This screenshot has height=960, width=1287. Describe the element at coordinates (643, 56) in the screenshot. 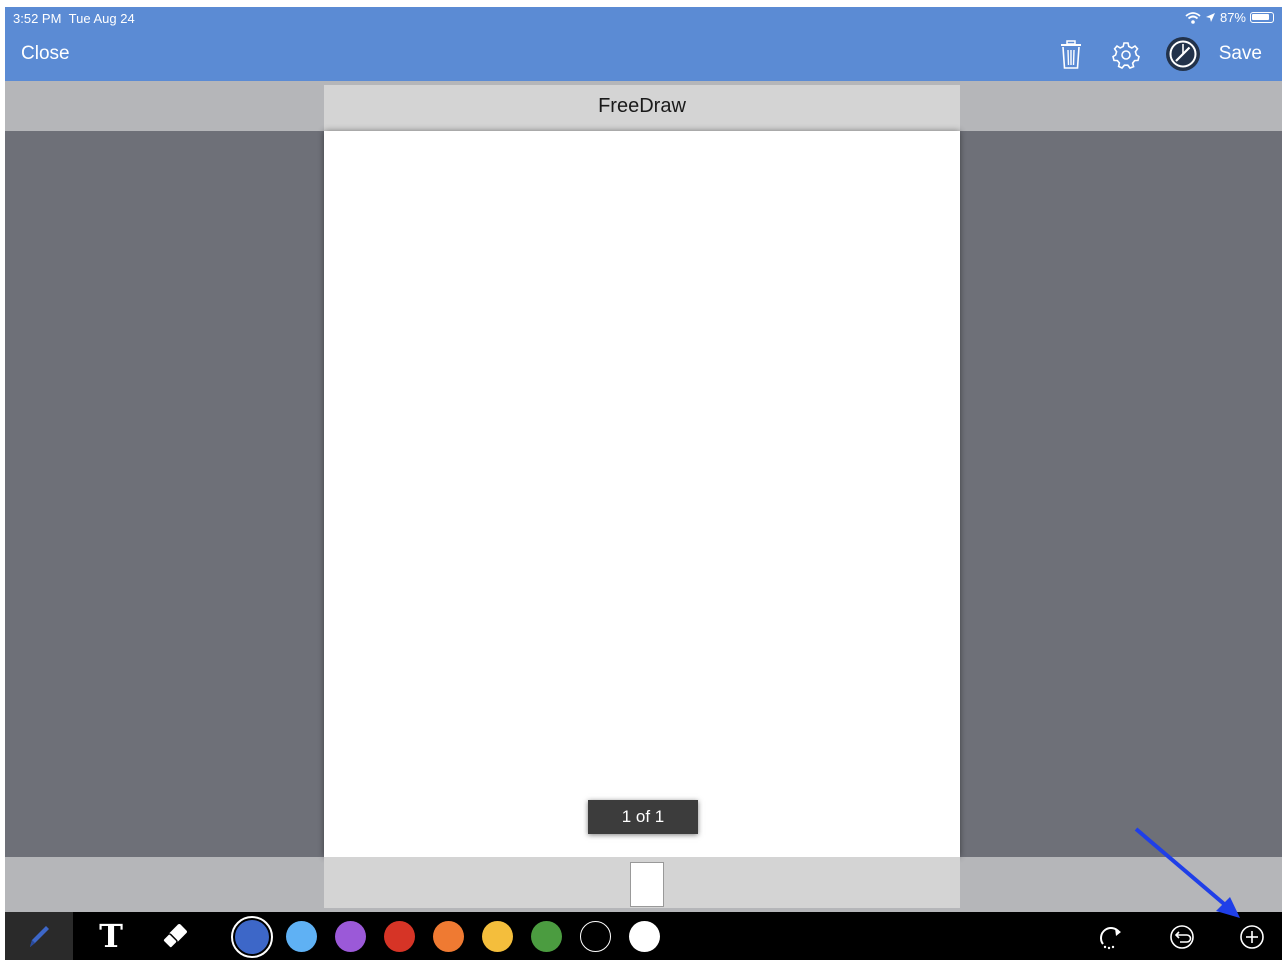

I see `nav-bar: Close Save` at that location.